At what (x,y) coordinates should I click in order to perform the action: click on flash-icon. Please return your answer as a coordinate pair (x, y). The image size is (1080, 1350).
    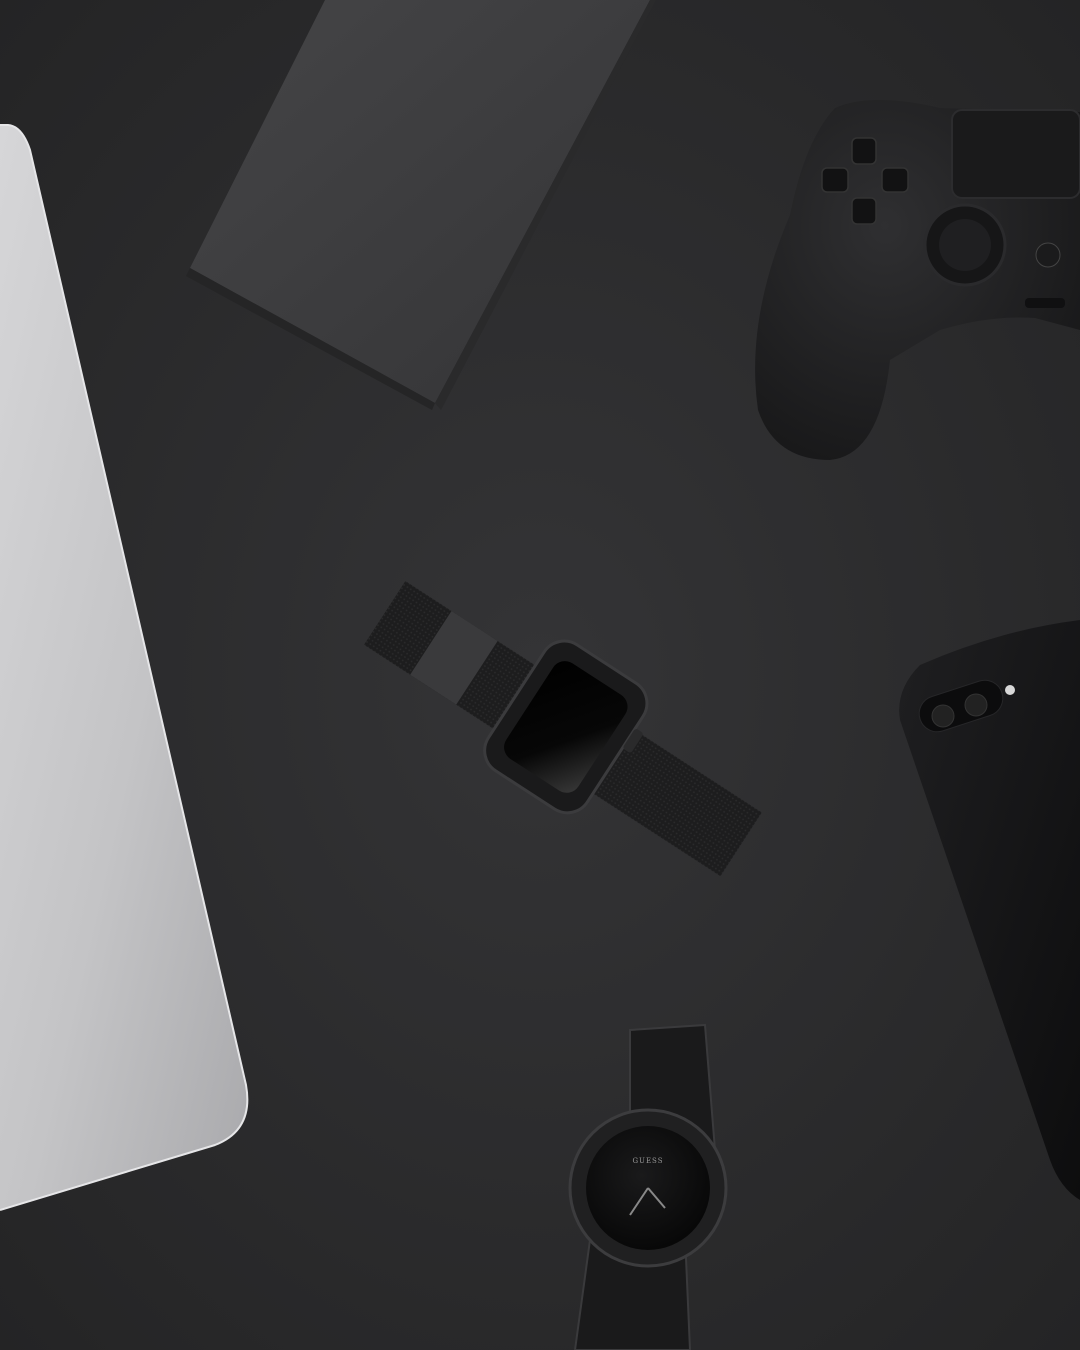
    Looking at the image, I should click on (1010, 690).